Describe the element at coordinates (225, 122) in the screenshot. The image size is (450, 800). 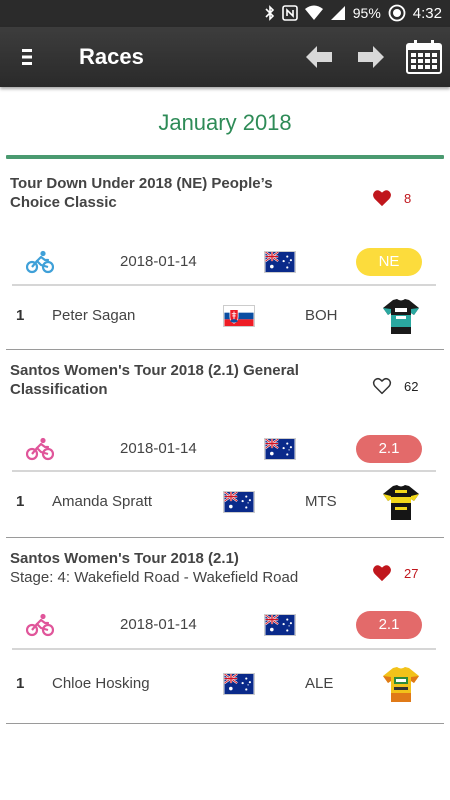
I see `month-heading: January 2018` at that location.